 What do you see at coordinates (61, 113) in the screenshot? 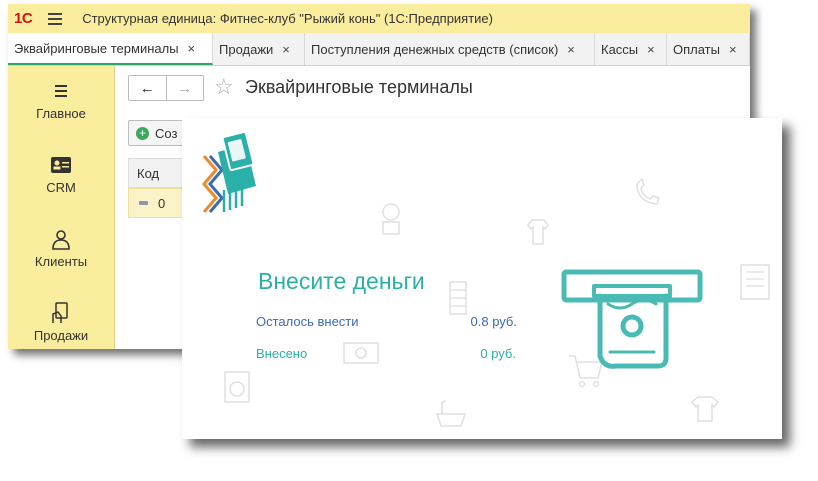
I see `sidebar-item-label: Главное` at bounding box center [61, 113].